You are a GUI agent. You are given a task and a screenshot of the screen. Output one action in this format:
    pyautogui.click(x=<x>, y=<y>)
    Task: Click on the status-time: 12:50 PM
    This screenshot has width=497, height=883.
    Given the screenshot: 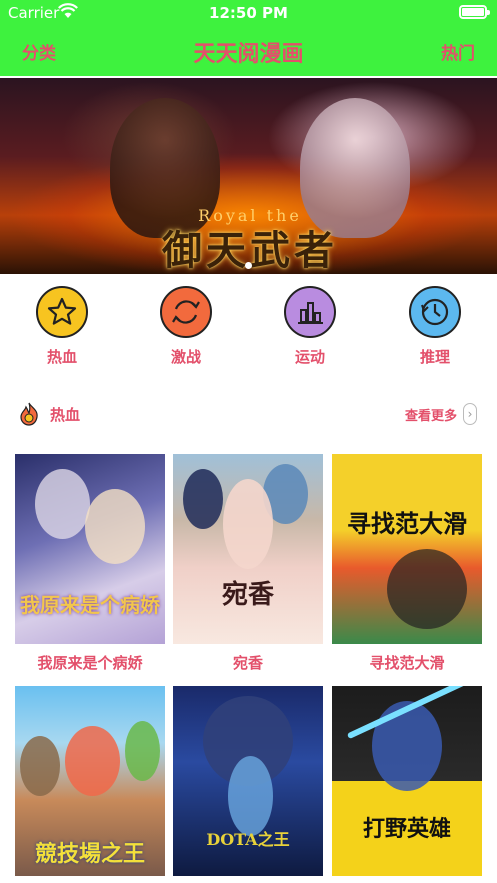 What is the action you would take?
    pyautogui.click(x=248, y=13)
    